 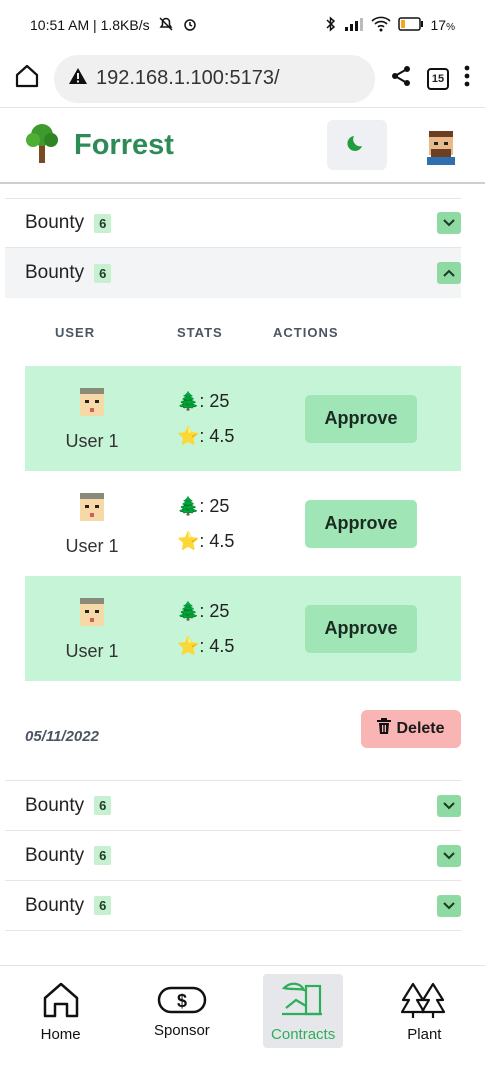 I want to click on bounty-date: 05/11/2022, so click(x=62, y=736).